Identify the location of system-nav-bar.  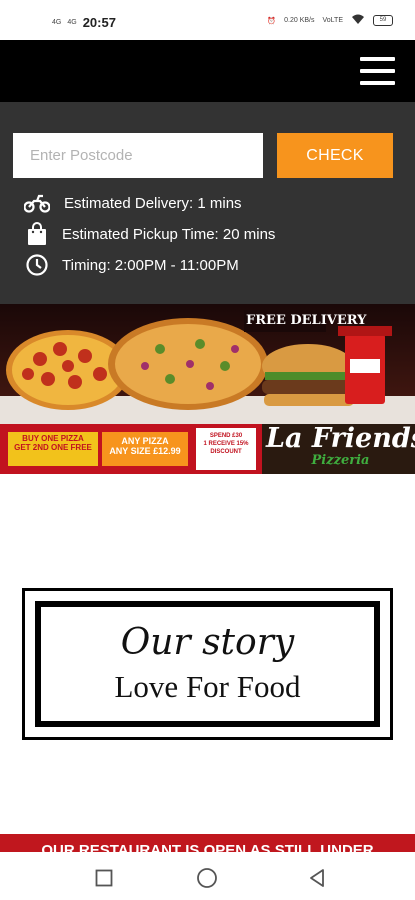
(207, 876).